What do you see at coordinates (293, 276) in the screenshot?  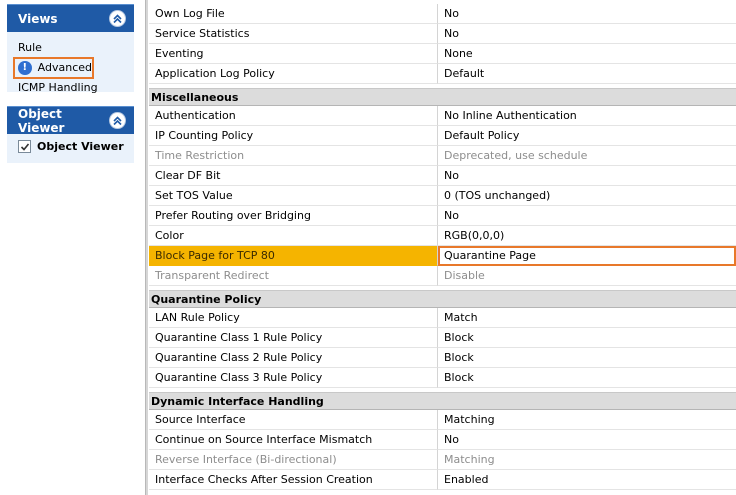 I see `property-name: Transparent Redirect` at bounding box center [293, 276].